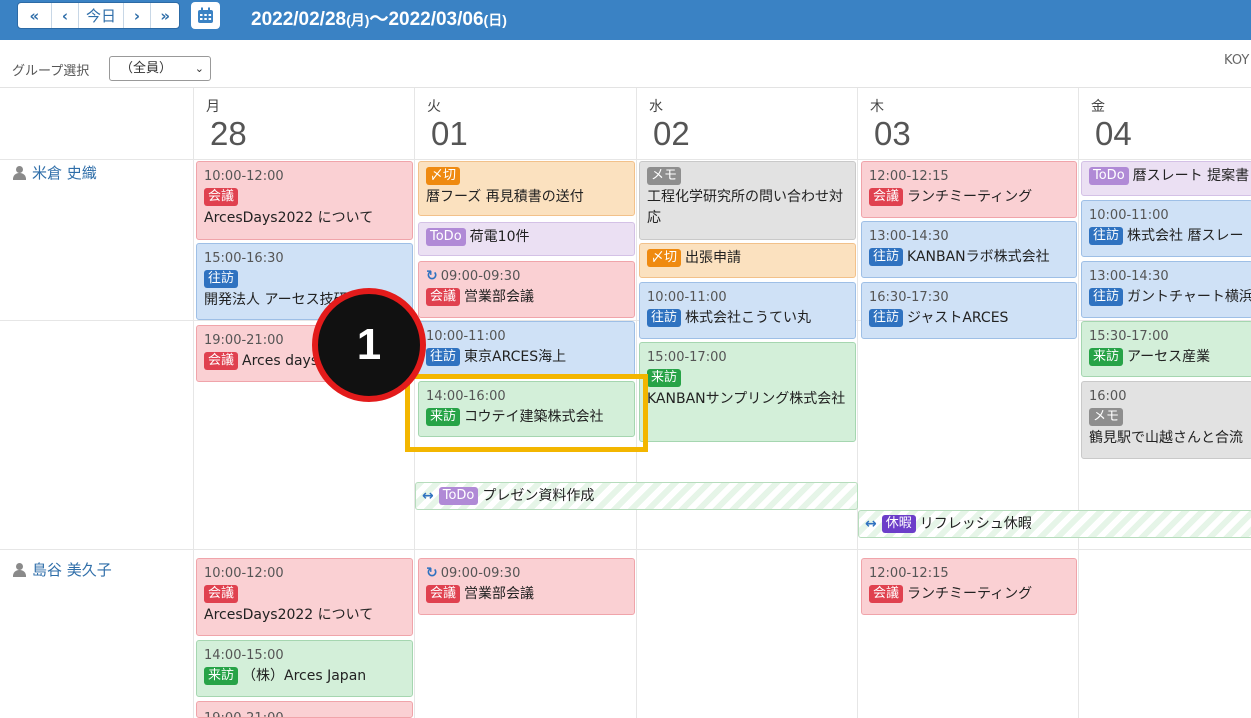 This screenshot has height=718, width=1251. I want to click on category-badge: 休暇, so click(898, 524).